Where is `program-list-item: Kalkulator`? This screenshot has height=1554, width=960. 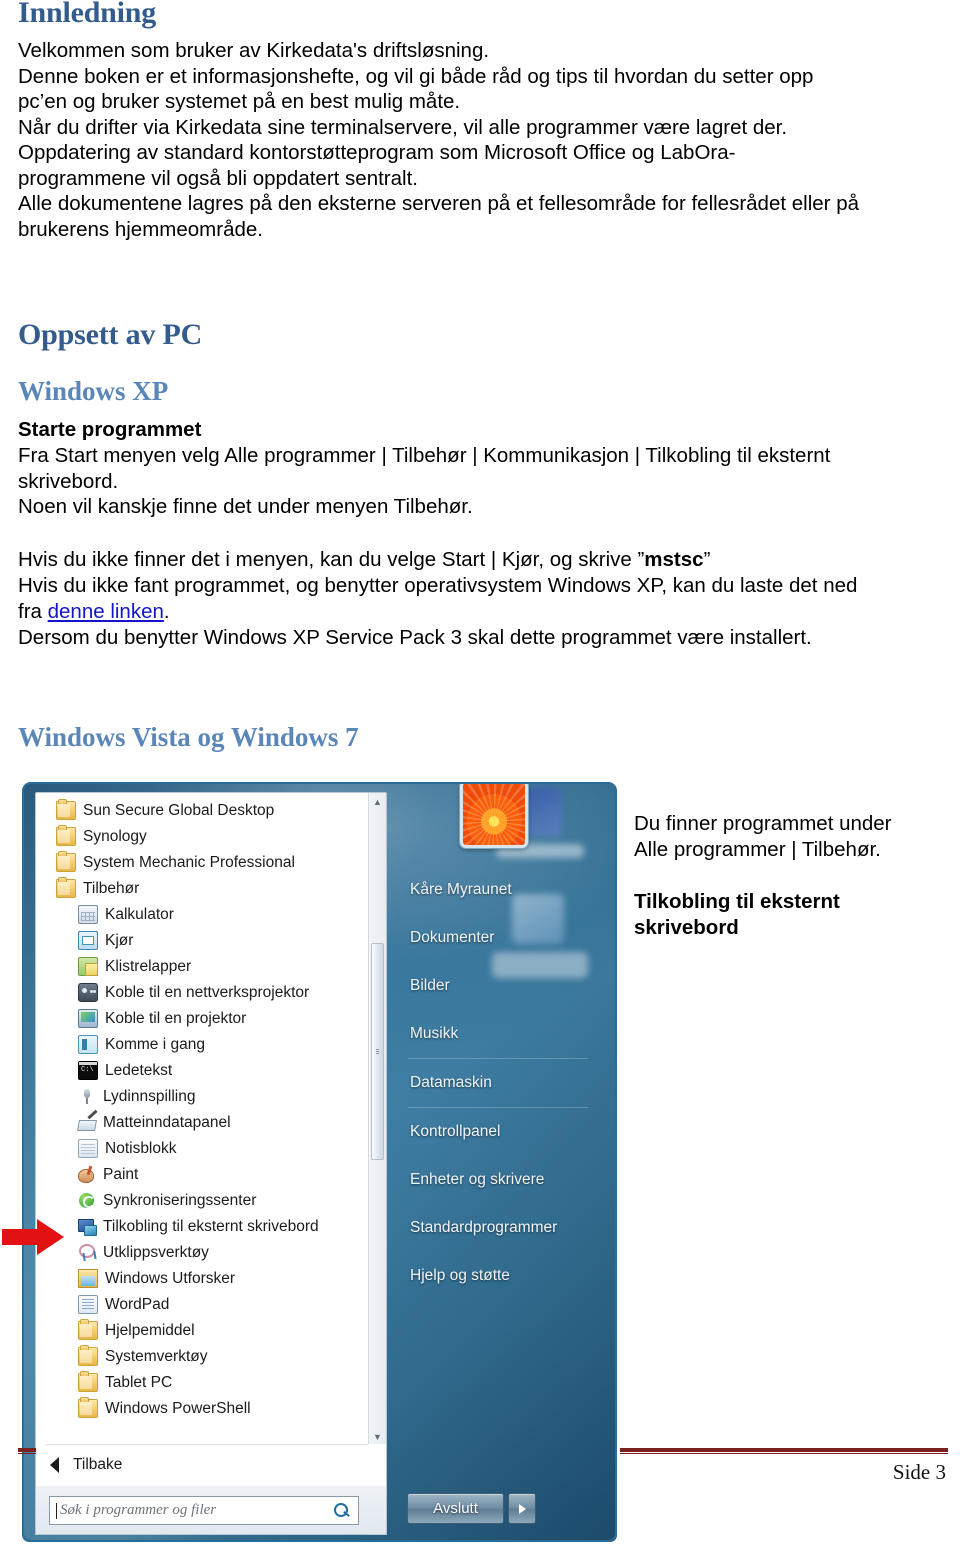
program-list-item: Kalkulator is located at coordinates (202, 914).